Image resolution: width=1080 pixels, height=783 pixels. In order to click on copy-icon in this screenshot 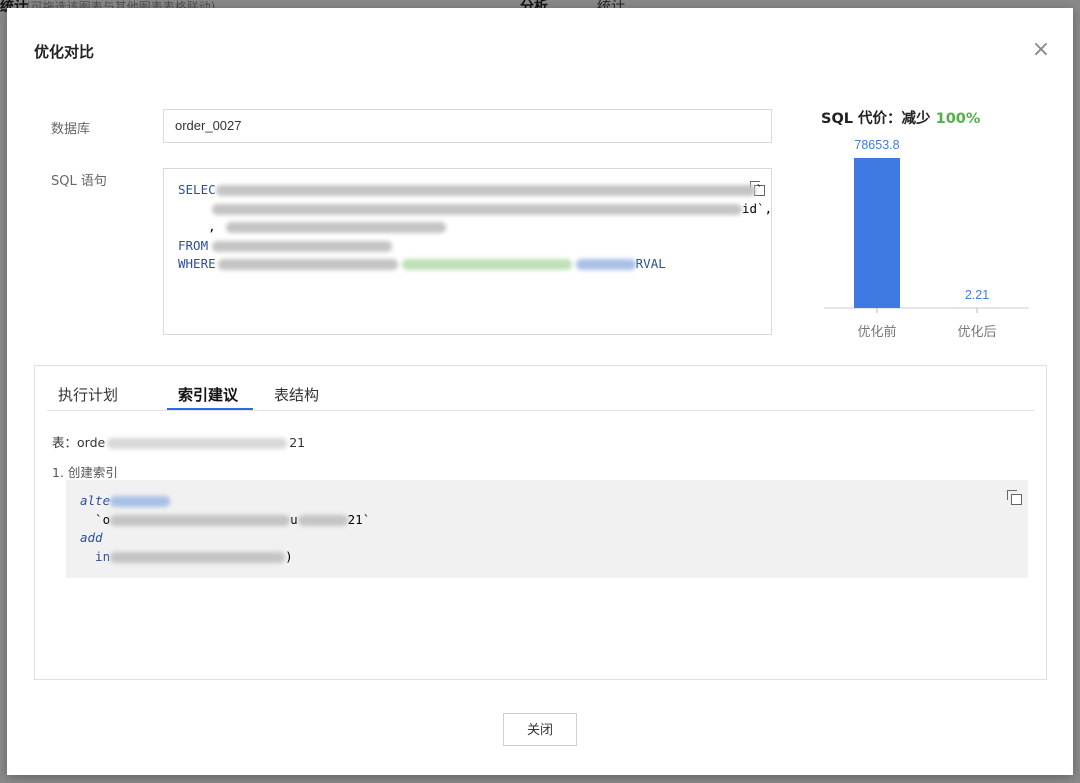, I will do `click(1014, 497)`.